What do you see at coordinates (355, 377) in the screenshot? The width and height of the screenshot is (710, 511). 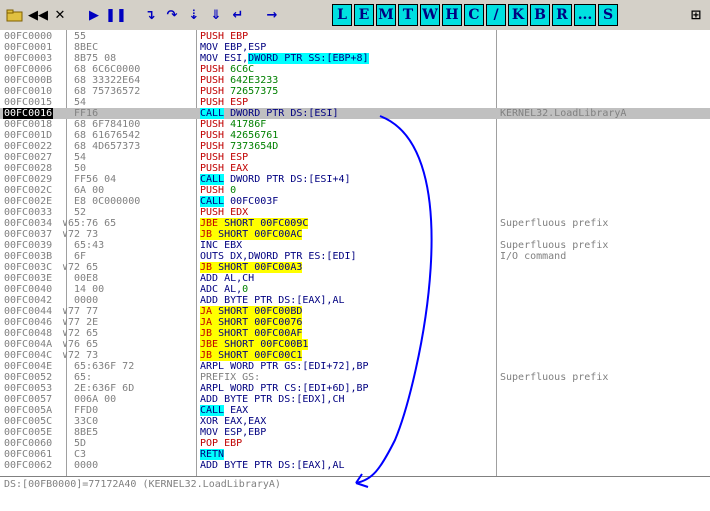 I see `disasm-row: 00FC0052 65: PREFIX GS: Superfluous prefix` at bounding box center [355, 377].